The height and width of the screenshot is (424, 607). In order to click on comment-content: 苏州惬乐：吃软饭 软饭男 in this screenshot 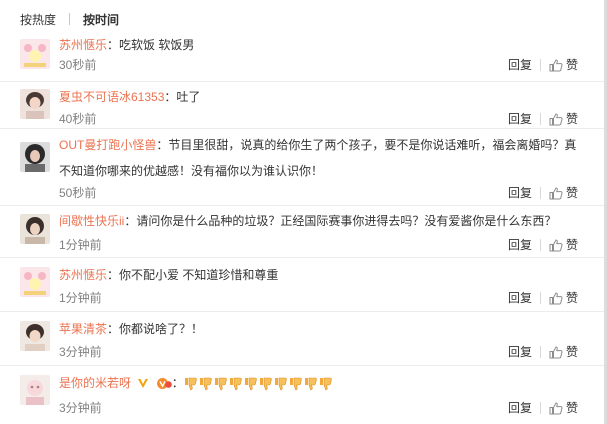, I will do `click(318, 45)`.